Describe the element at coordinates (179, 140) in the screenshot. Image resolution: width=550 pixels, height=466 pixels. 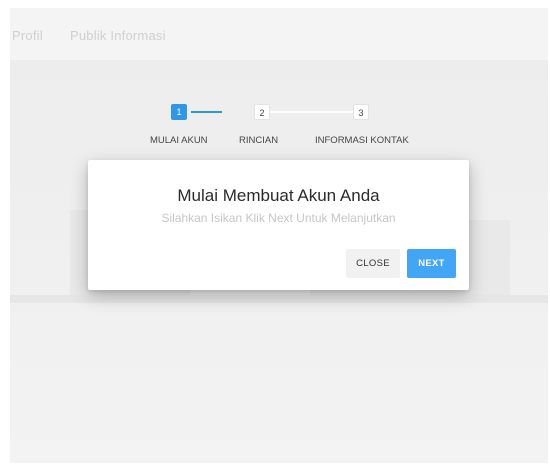
I see `step-1-label: MULAI AKUN` at that location.